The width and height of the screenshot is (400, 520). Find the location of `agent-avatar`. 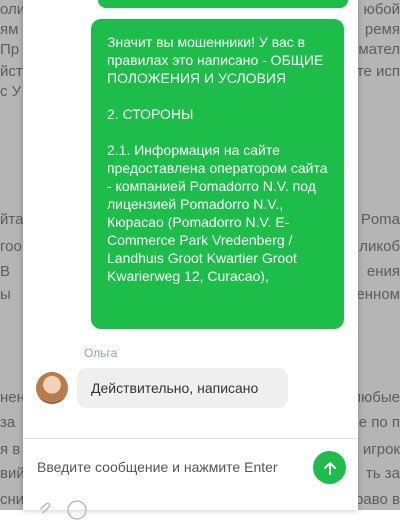

agent-avatar is located at coordinates (52, 388).